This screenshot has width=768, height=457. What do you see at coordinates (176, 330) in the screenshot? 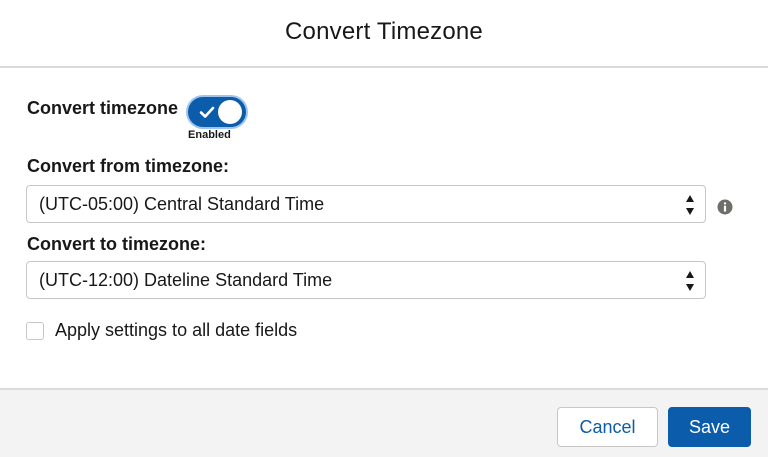
I see `apply-all-label: Apply settings to all date fields` at bounding box center [176, 330].